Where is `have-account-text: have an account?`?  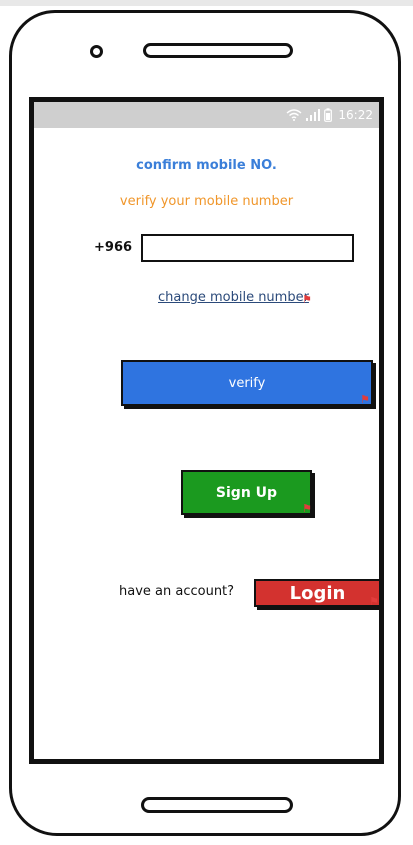 have-account-text: have an account? is located at coordinates (177, 591).